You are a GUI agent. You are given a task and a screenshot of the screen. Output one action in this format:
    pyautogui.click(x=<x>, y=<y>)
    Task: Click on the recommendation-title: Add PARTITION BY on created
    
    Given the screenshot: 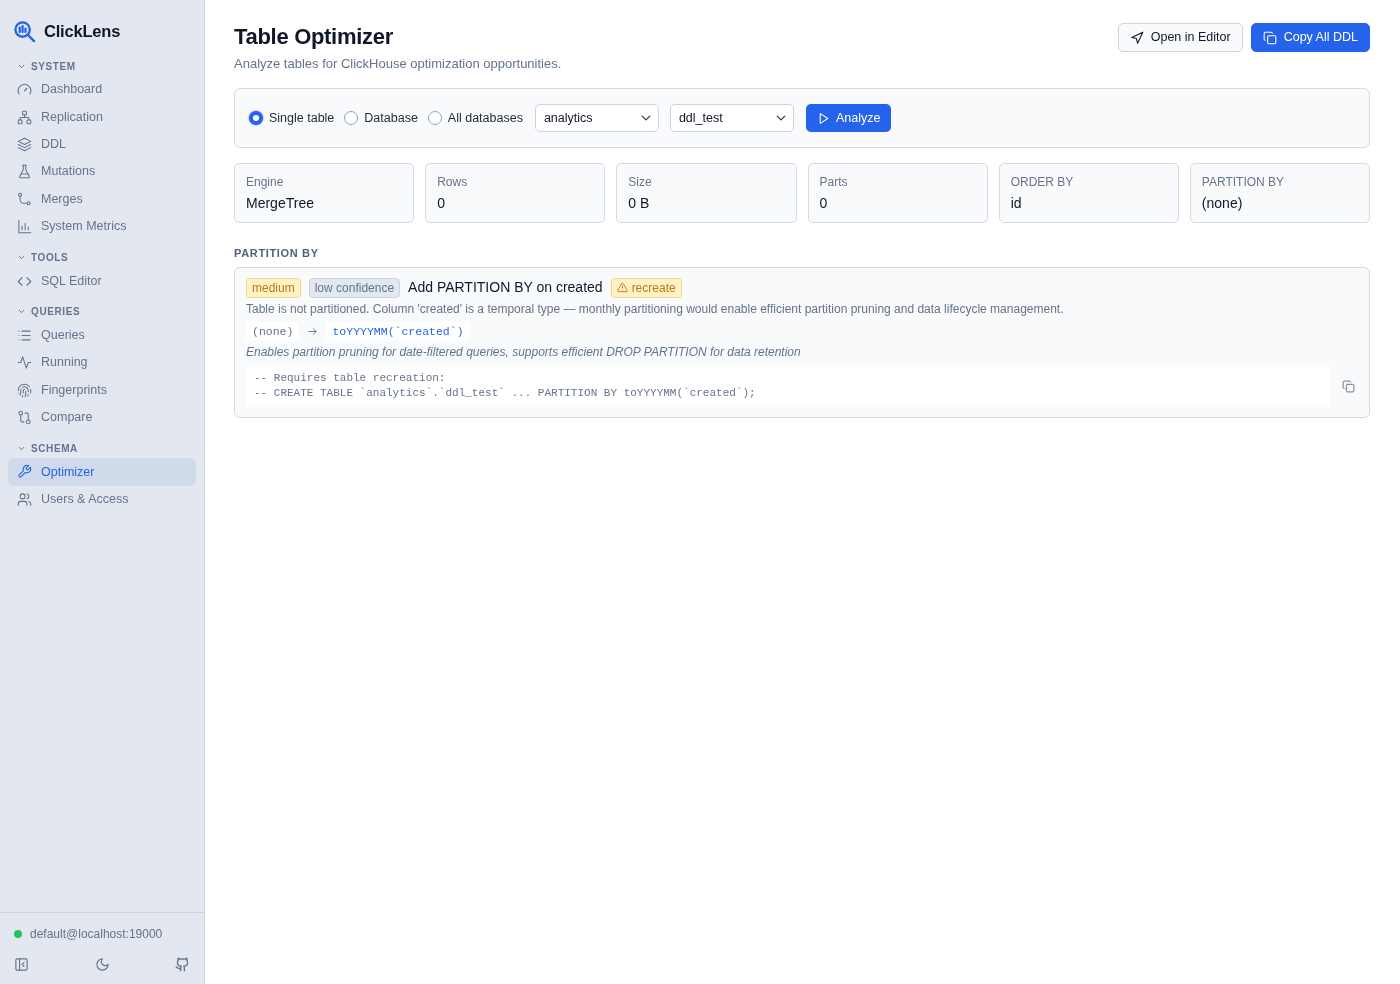 What is the action you would take?
    pyautogui.click(x=505, y=287)
    